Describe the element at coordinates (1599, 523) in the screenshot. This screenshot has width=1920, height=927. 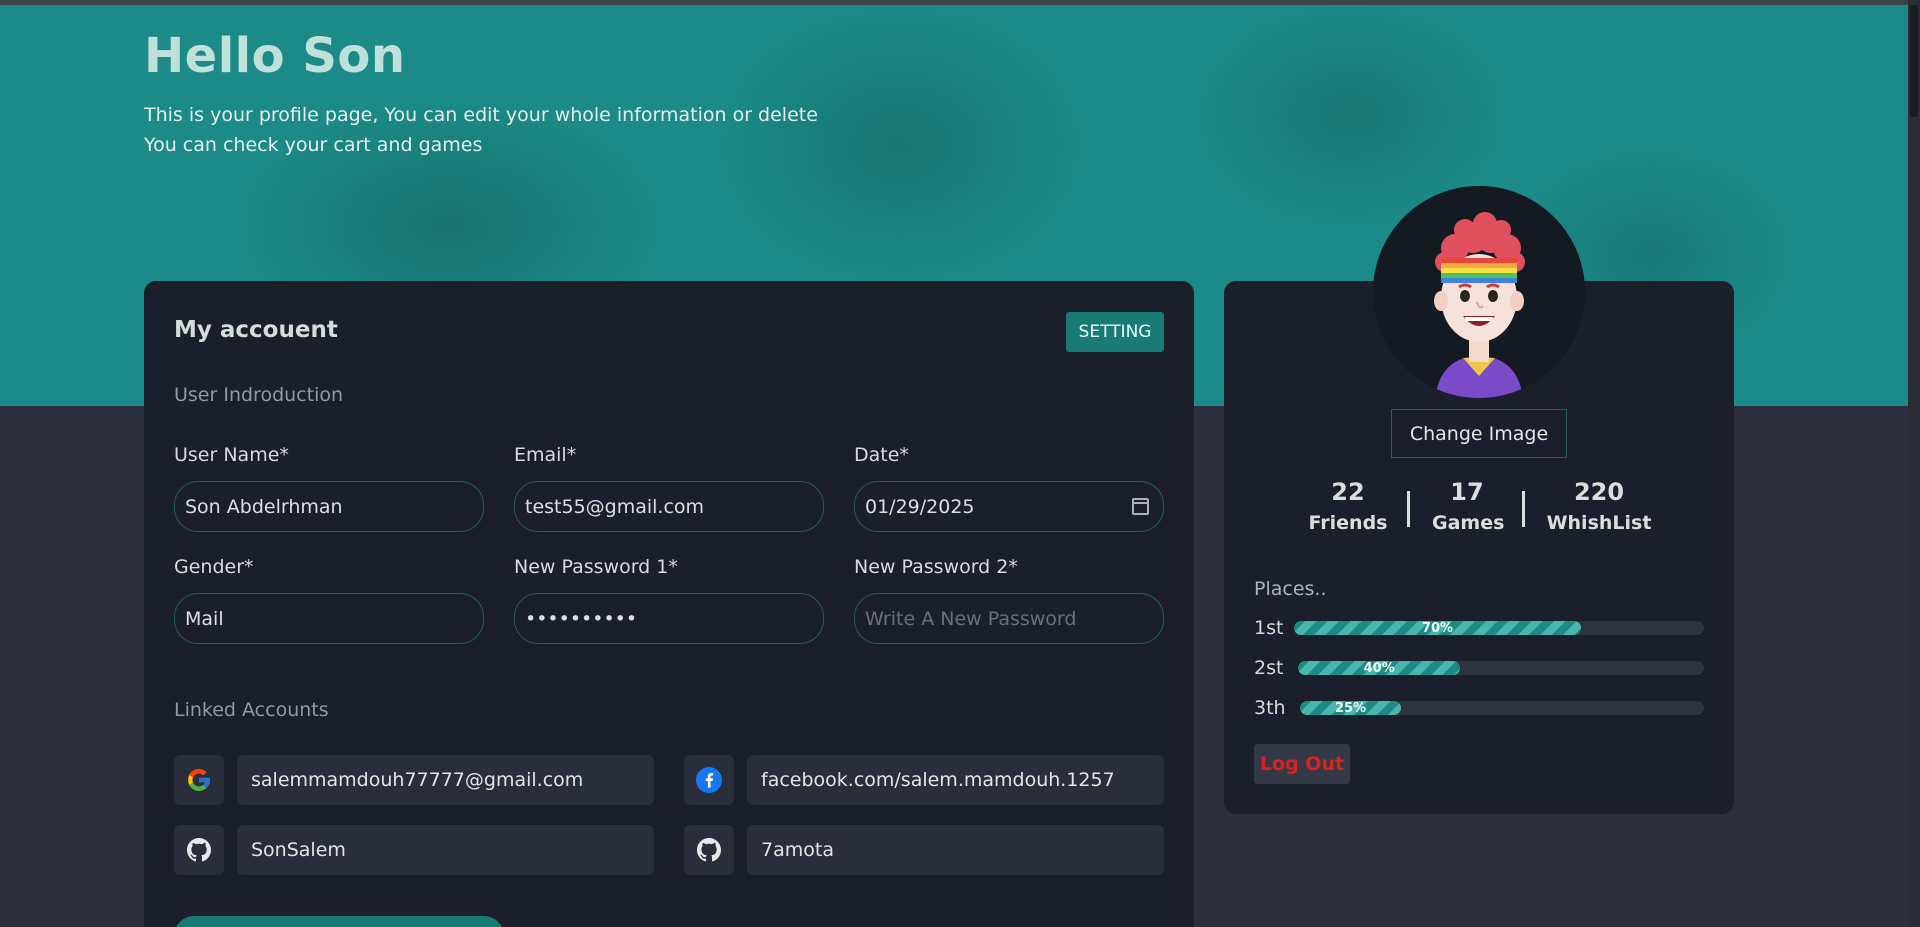
I see `wishlist-label: WhishList` at that location.